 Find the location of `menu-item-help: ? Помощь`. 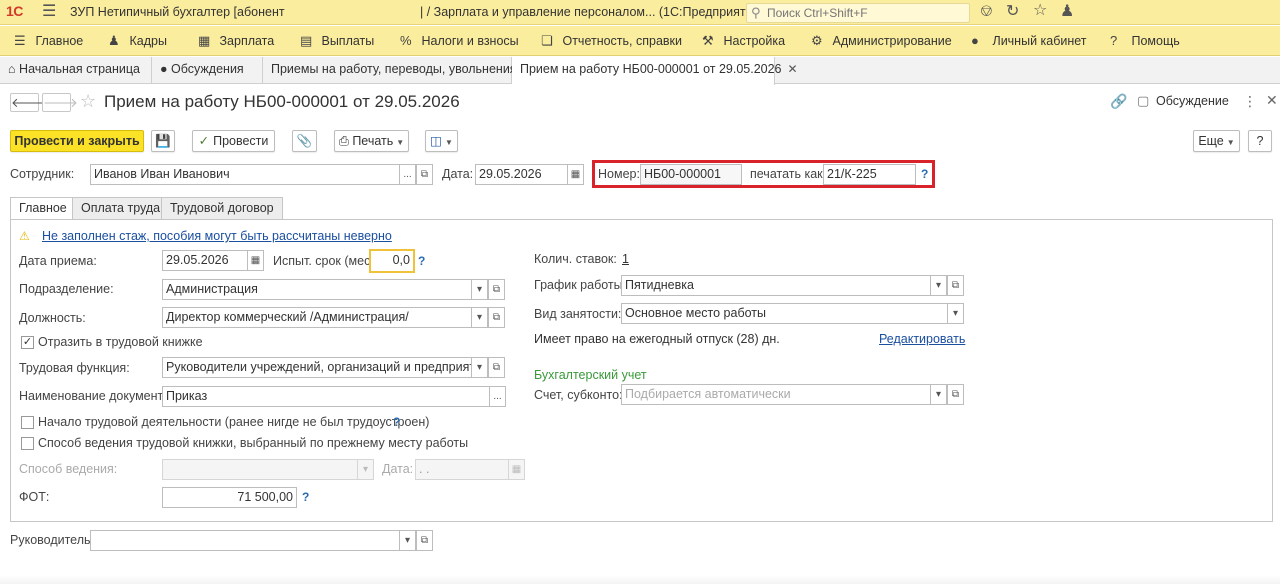

menu-item-help: ? Помощь is located at coordinates (1145, 40).